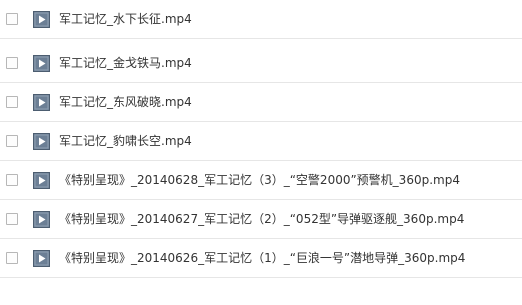 This screenshot has height=305, width=522. What do you see at coordinates (125, 19) in the screenshot?
I see `file-name: 军工记忆_水下长征.mp4` at bounding box center [125, 19].